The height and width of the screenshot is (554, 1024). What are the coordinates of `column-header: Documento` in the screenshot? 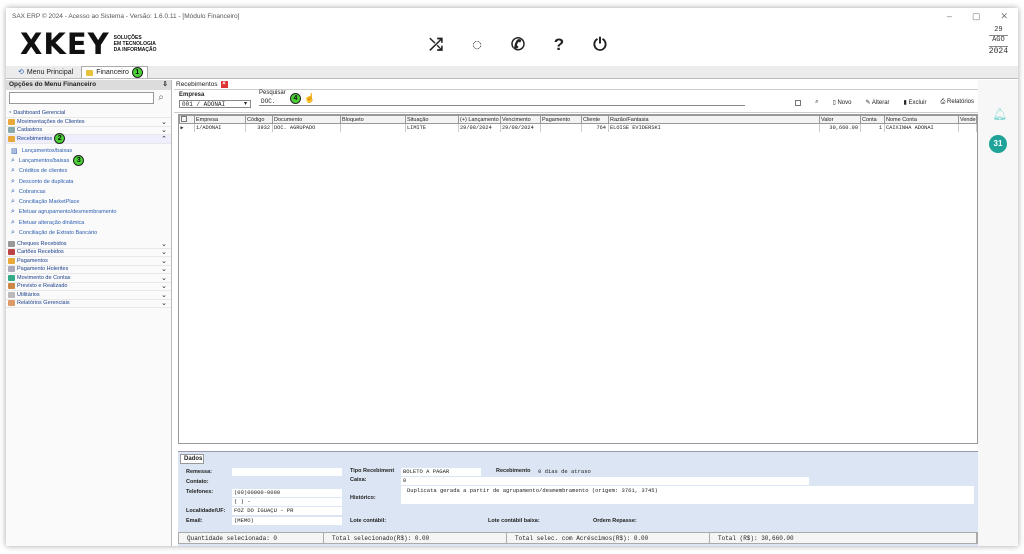 It's located at (306, 119).